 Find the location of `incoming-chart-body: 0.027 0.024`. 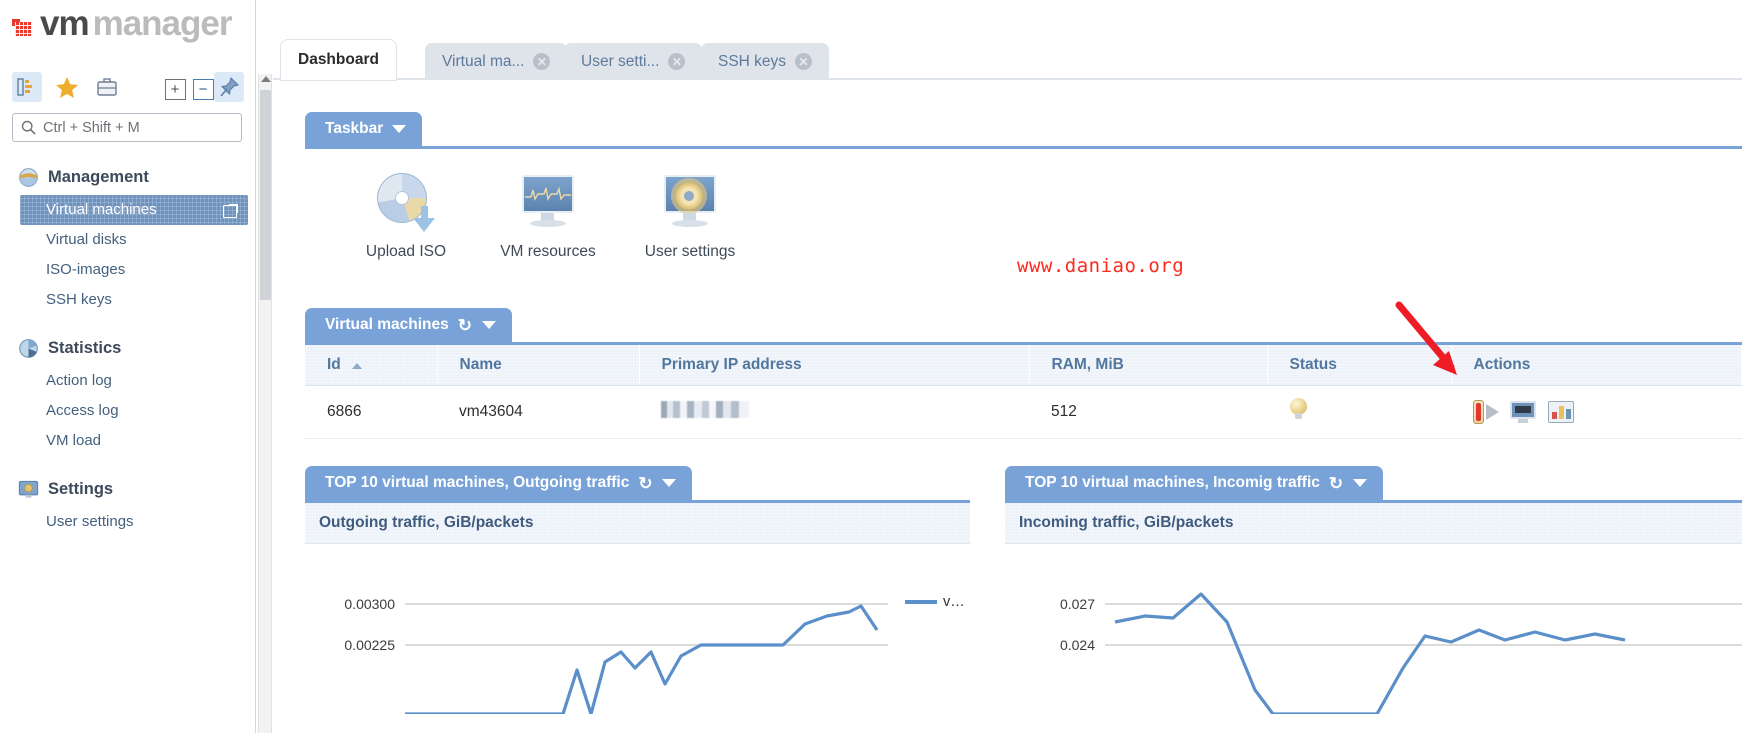

incoming-chart-body: 0.027 0.024 is located at coordinates (1373, 629).